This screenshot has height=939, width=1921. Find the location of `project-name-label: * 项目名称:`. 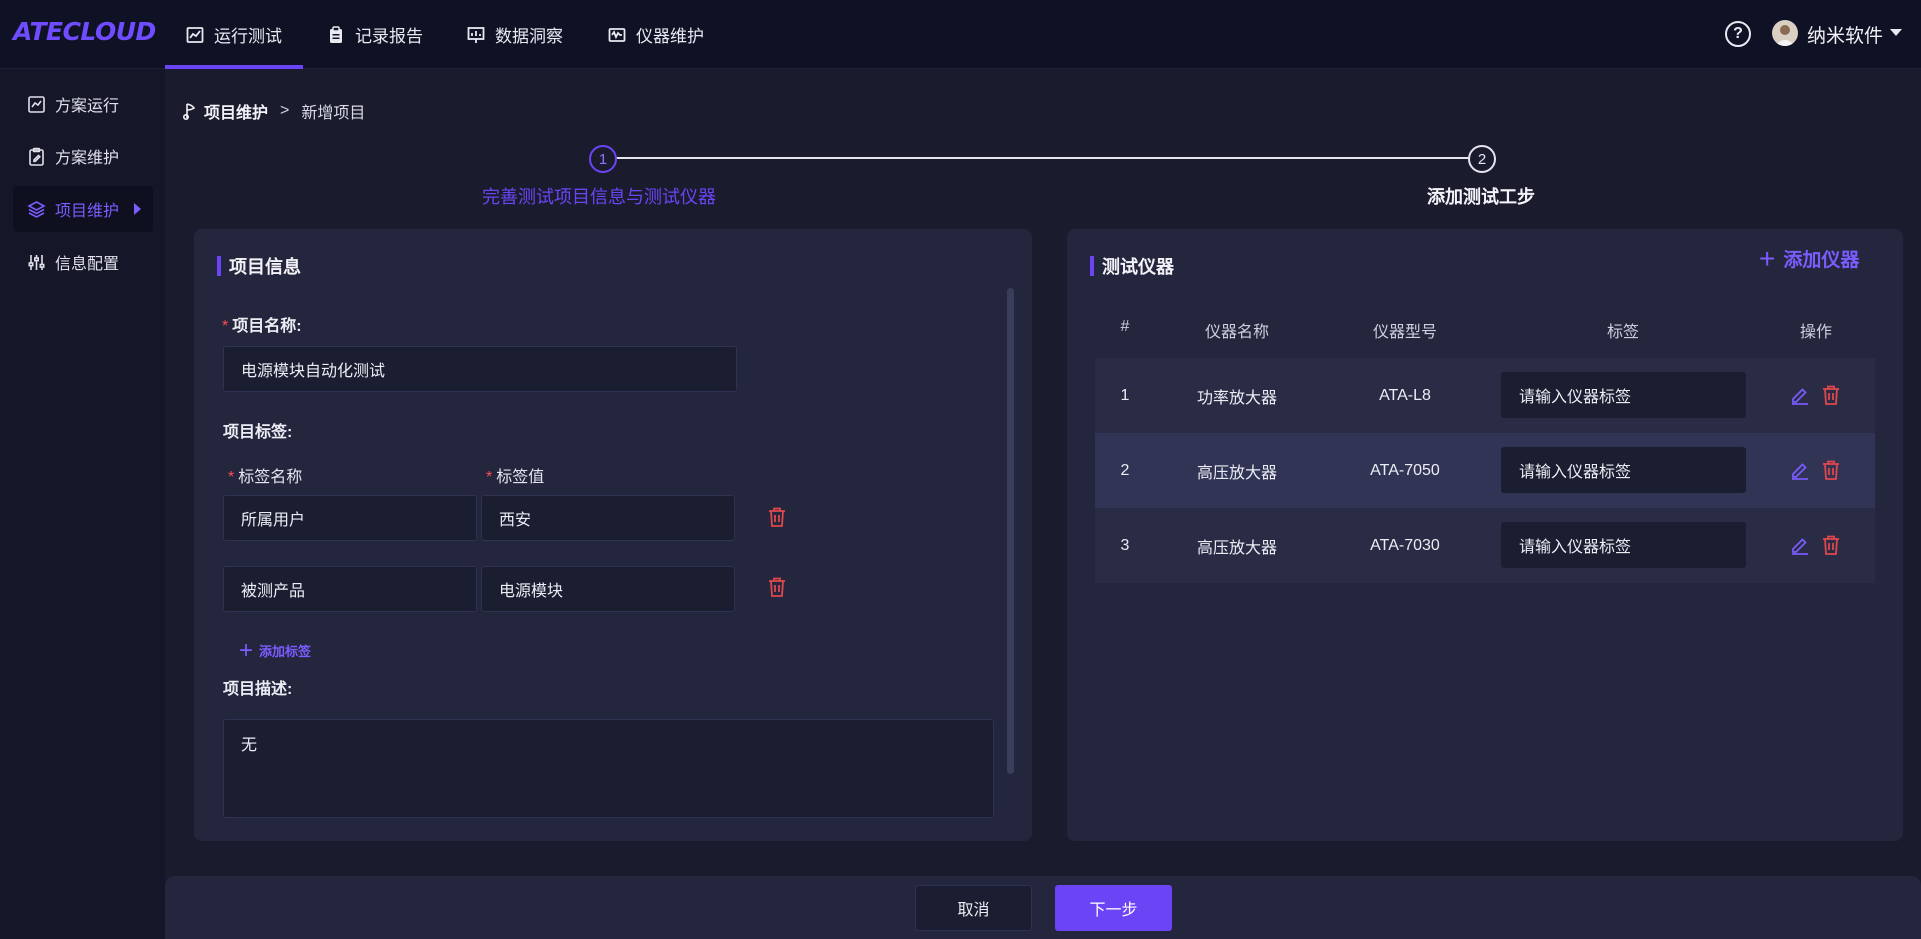

project-name-label: * 项目名称: is located at coordinates (262, 324).